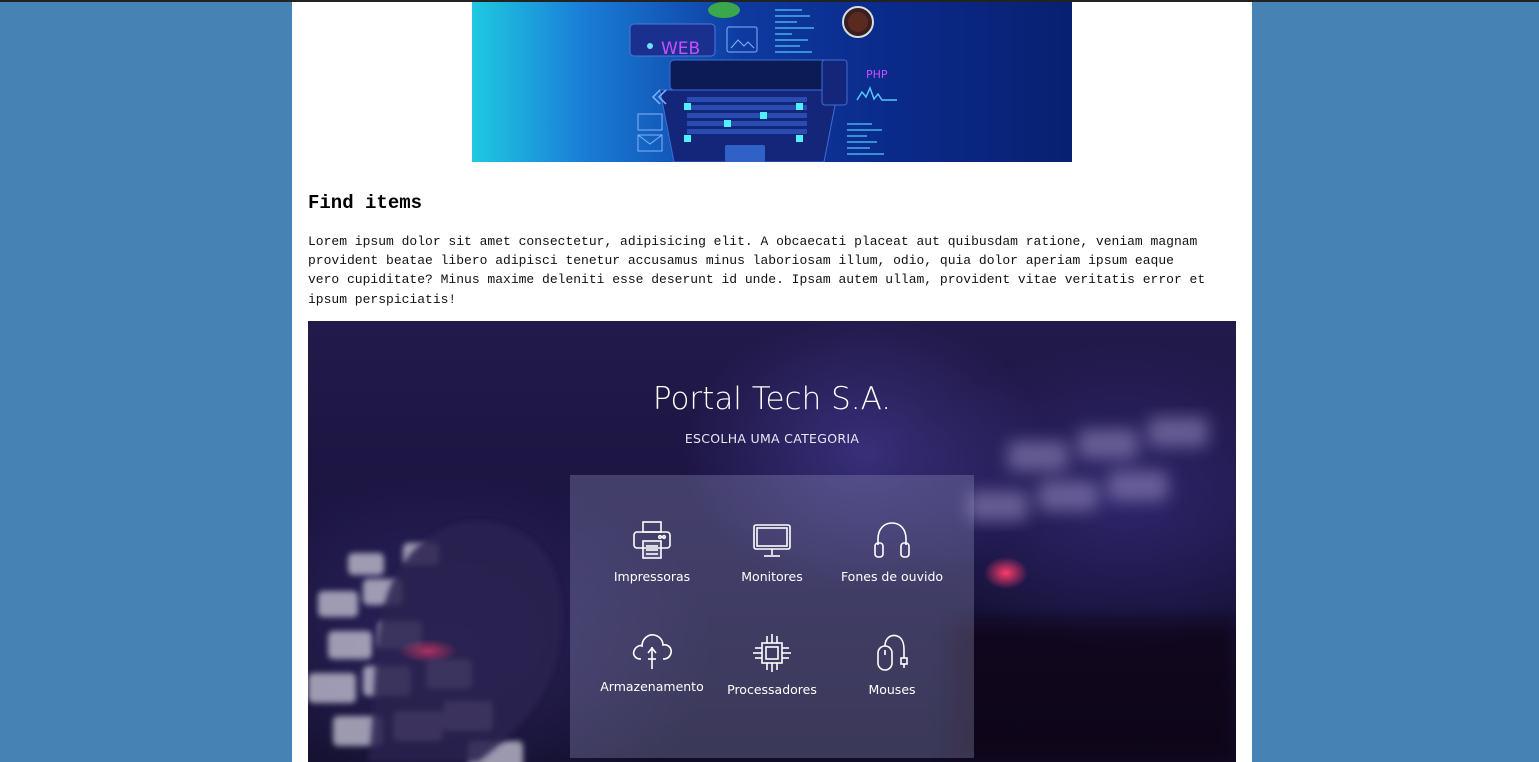 The height and width of the screenshot is (762, 1539). I want to click on hero-subtitle: ESCOLHA UMA CATEGORIA, so click(772, 438).